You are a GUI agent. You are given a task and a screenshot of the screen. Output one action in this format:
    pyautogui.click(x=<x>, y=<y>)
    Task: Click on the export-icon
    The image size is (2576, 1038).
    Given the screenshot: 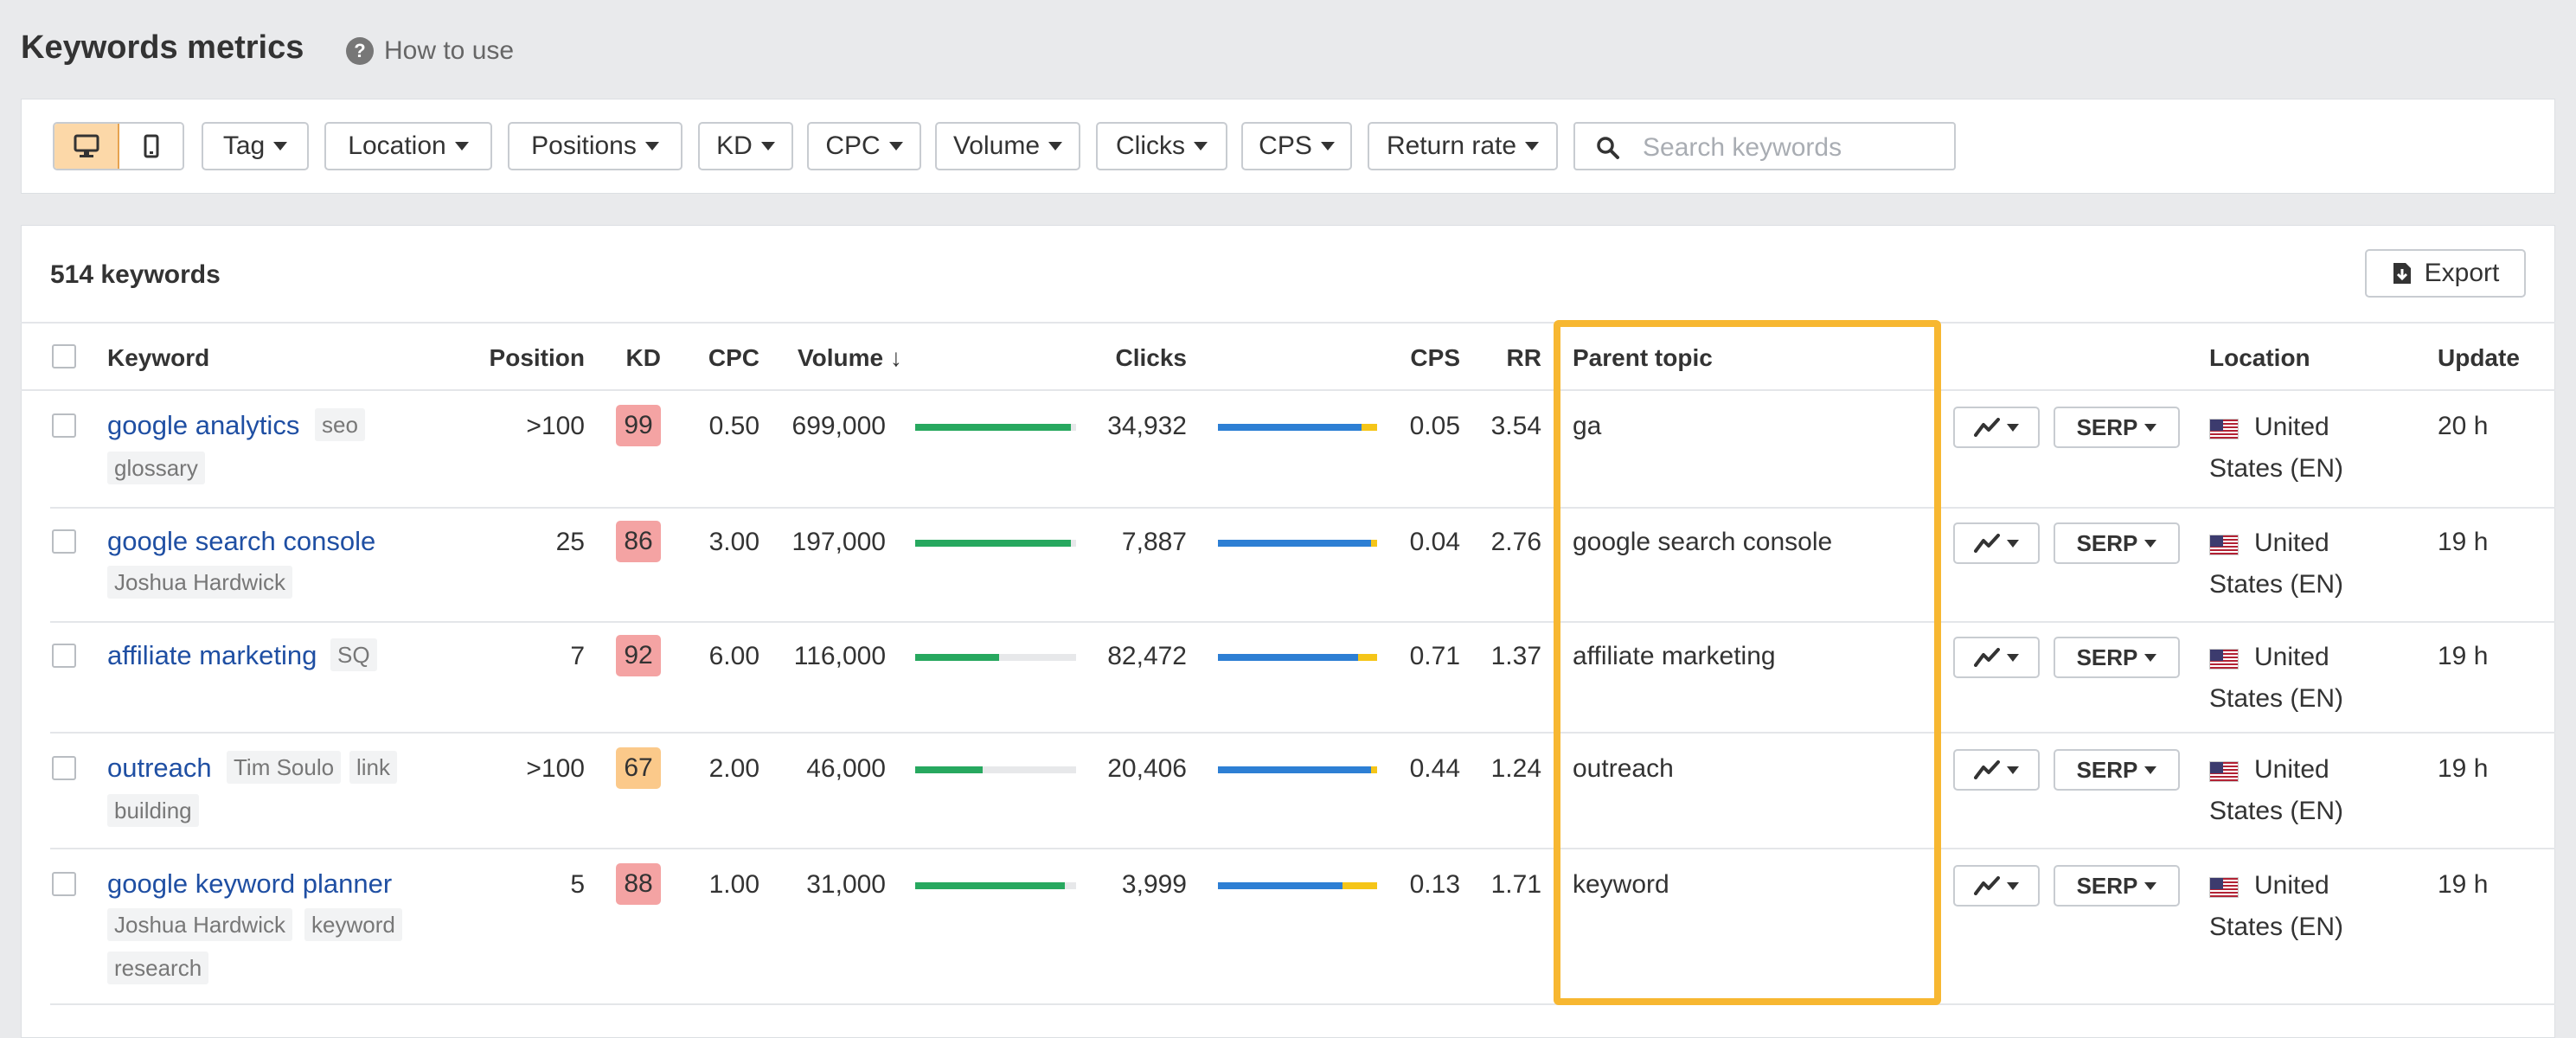 What is the action you would take?
    pyautogui.click(x=2402, y=273)
    